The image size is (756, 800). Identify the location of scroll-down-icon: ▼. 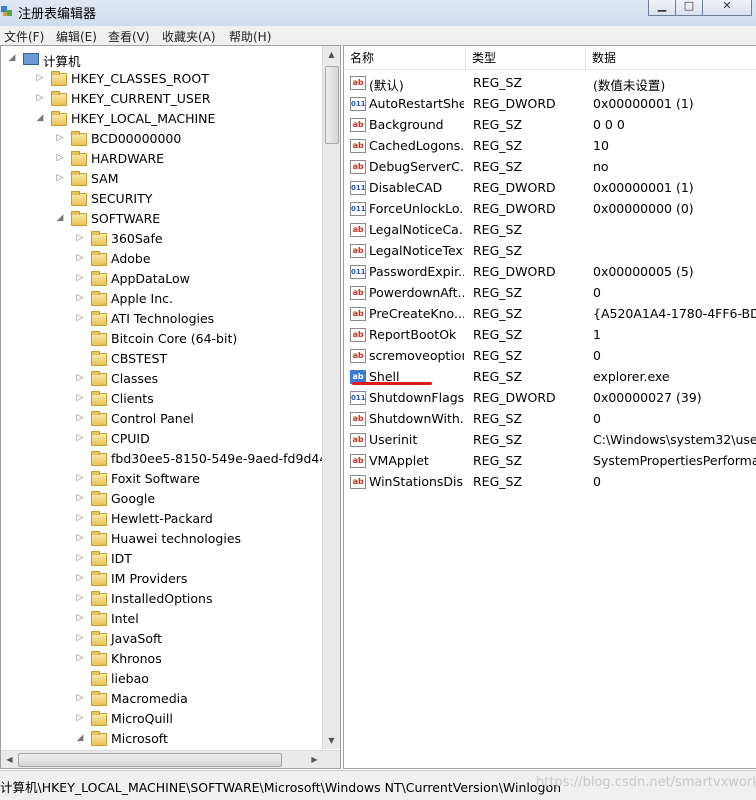
(331, 740).